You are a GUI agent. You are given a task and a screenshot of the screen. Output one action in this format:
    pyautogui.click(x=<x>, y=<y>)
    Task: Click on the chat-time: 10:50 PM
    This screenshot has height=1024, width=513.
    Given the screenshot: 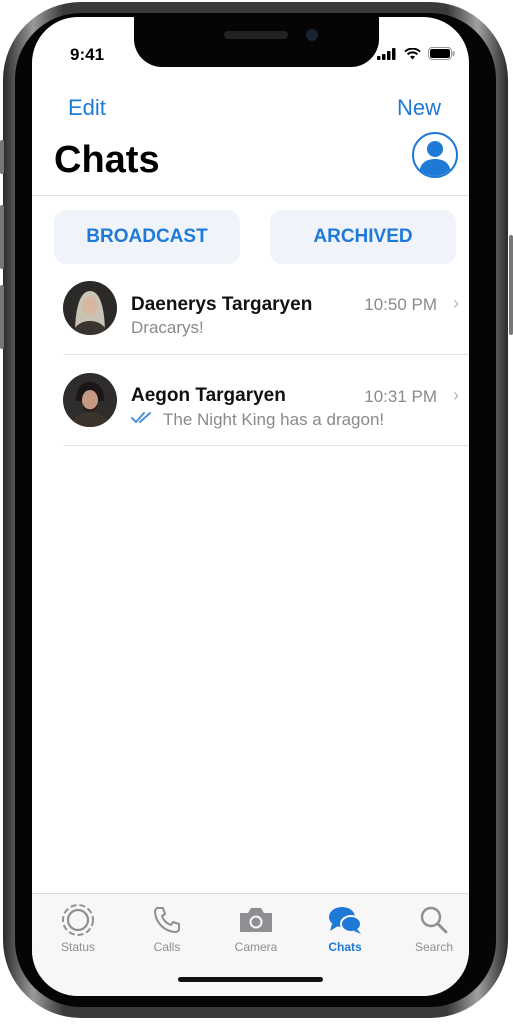 What is the action you would take?
    pyautogui.click(x=400, y=304)
    